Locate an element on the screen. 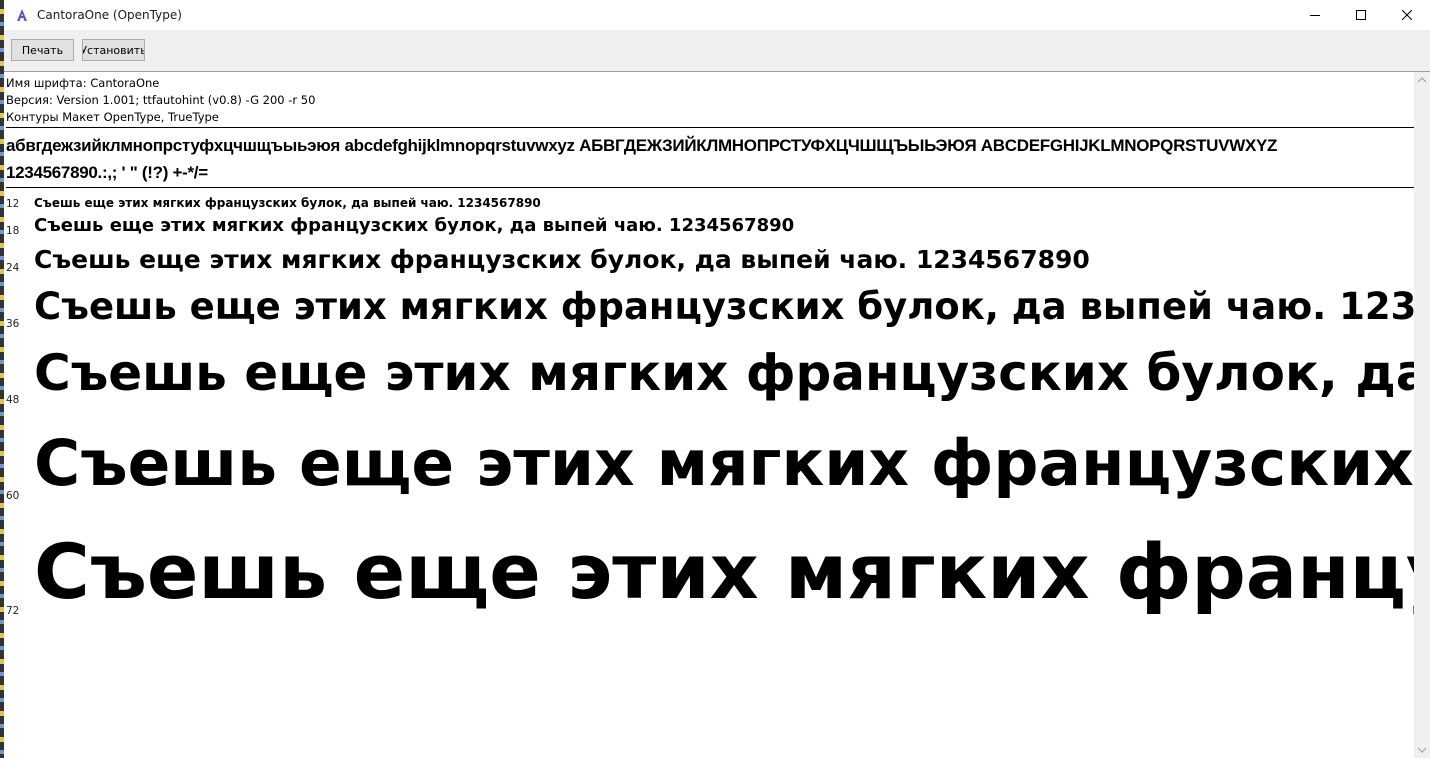 The width and height of the screenshot is (1430, 758). font-outlines-line: Контуры Макет OpenType, TrueType is located at coordinates (112, 117).